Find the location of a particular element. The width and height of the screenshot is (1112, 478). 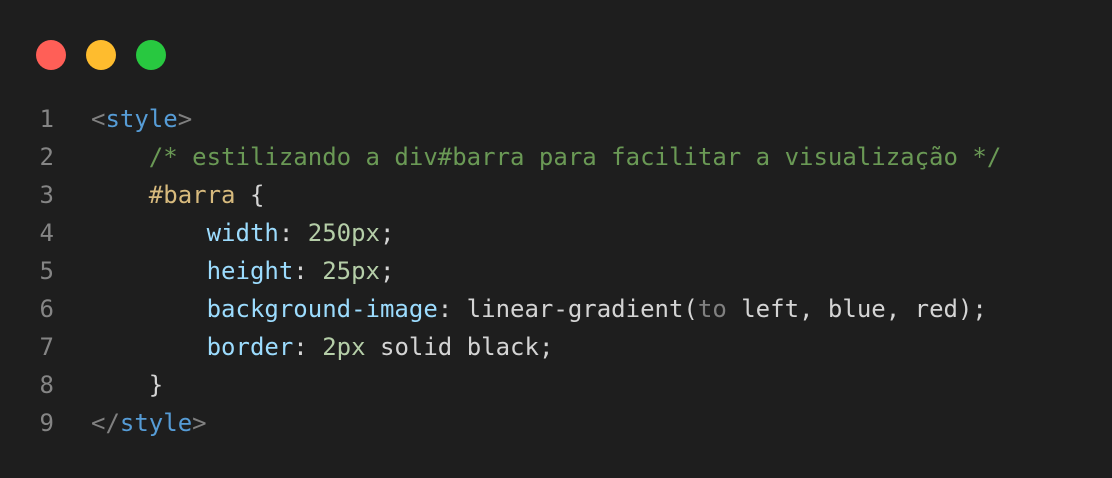

code-token: 2px is located at coordinates (344, 347).